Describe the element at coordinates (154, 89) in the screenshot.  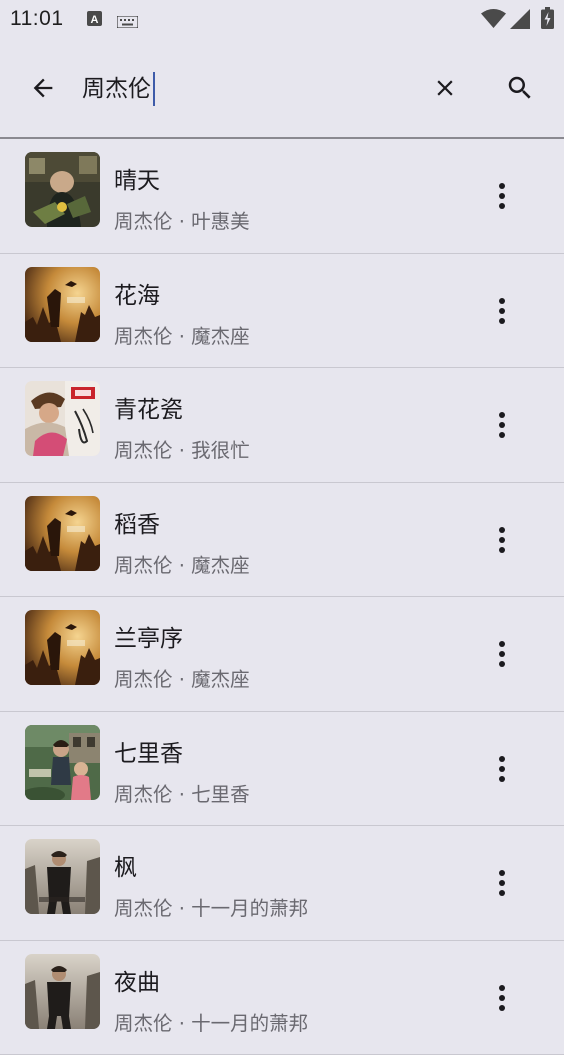
I see `text-caret` at that location.